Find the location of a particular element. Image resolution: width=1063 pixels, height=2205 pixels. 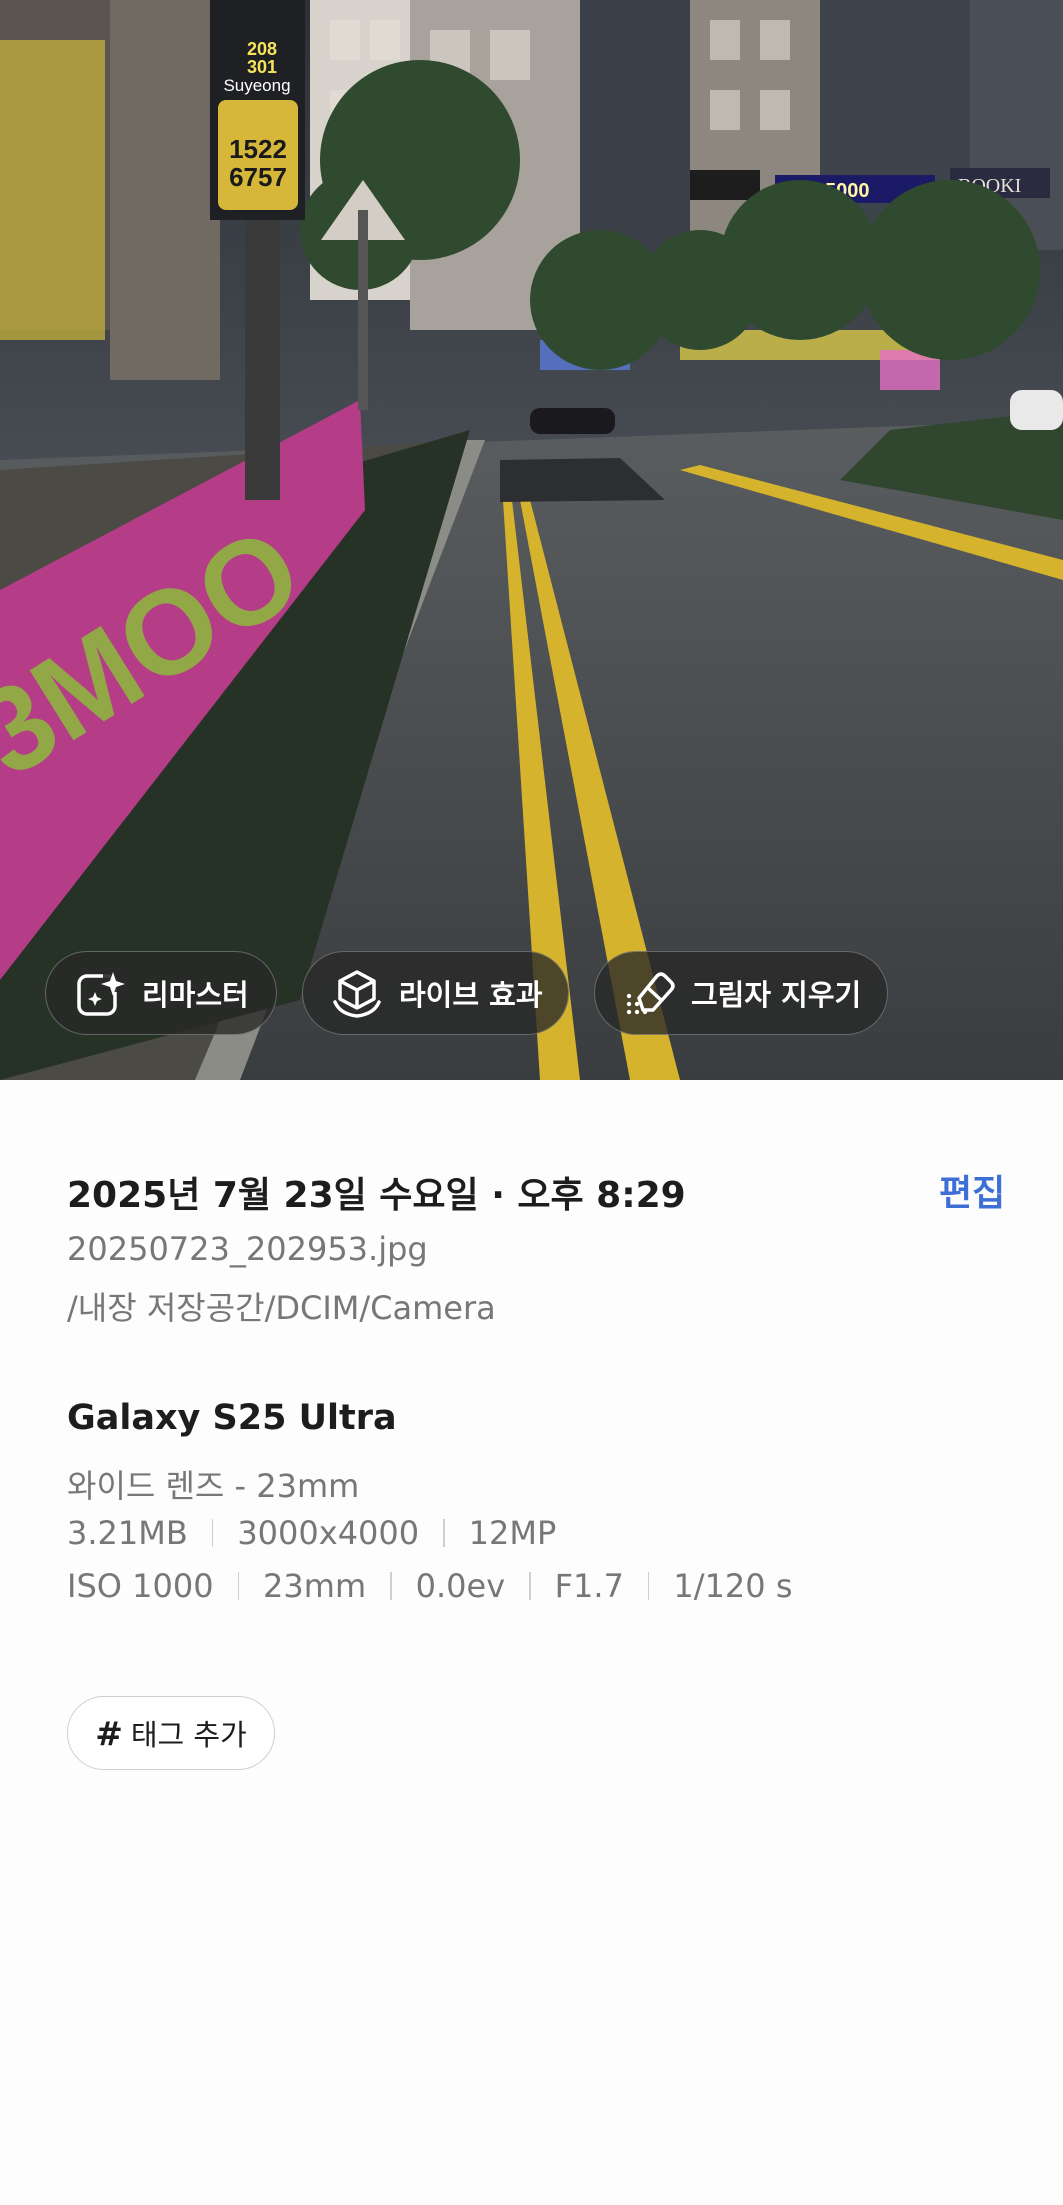

add-tag-label: 태그 추가 is located at coordinates (188, 1735).